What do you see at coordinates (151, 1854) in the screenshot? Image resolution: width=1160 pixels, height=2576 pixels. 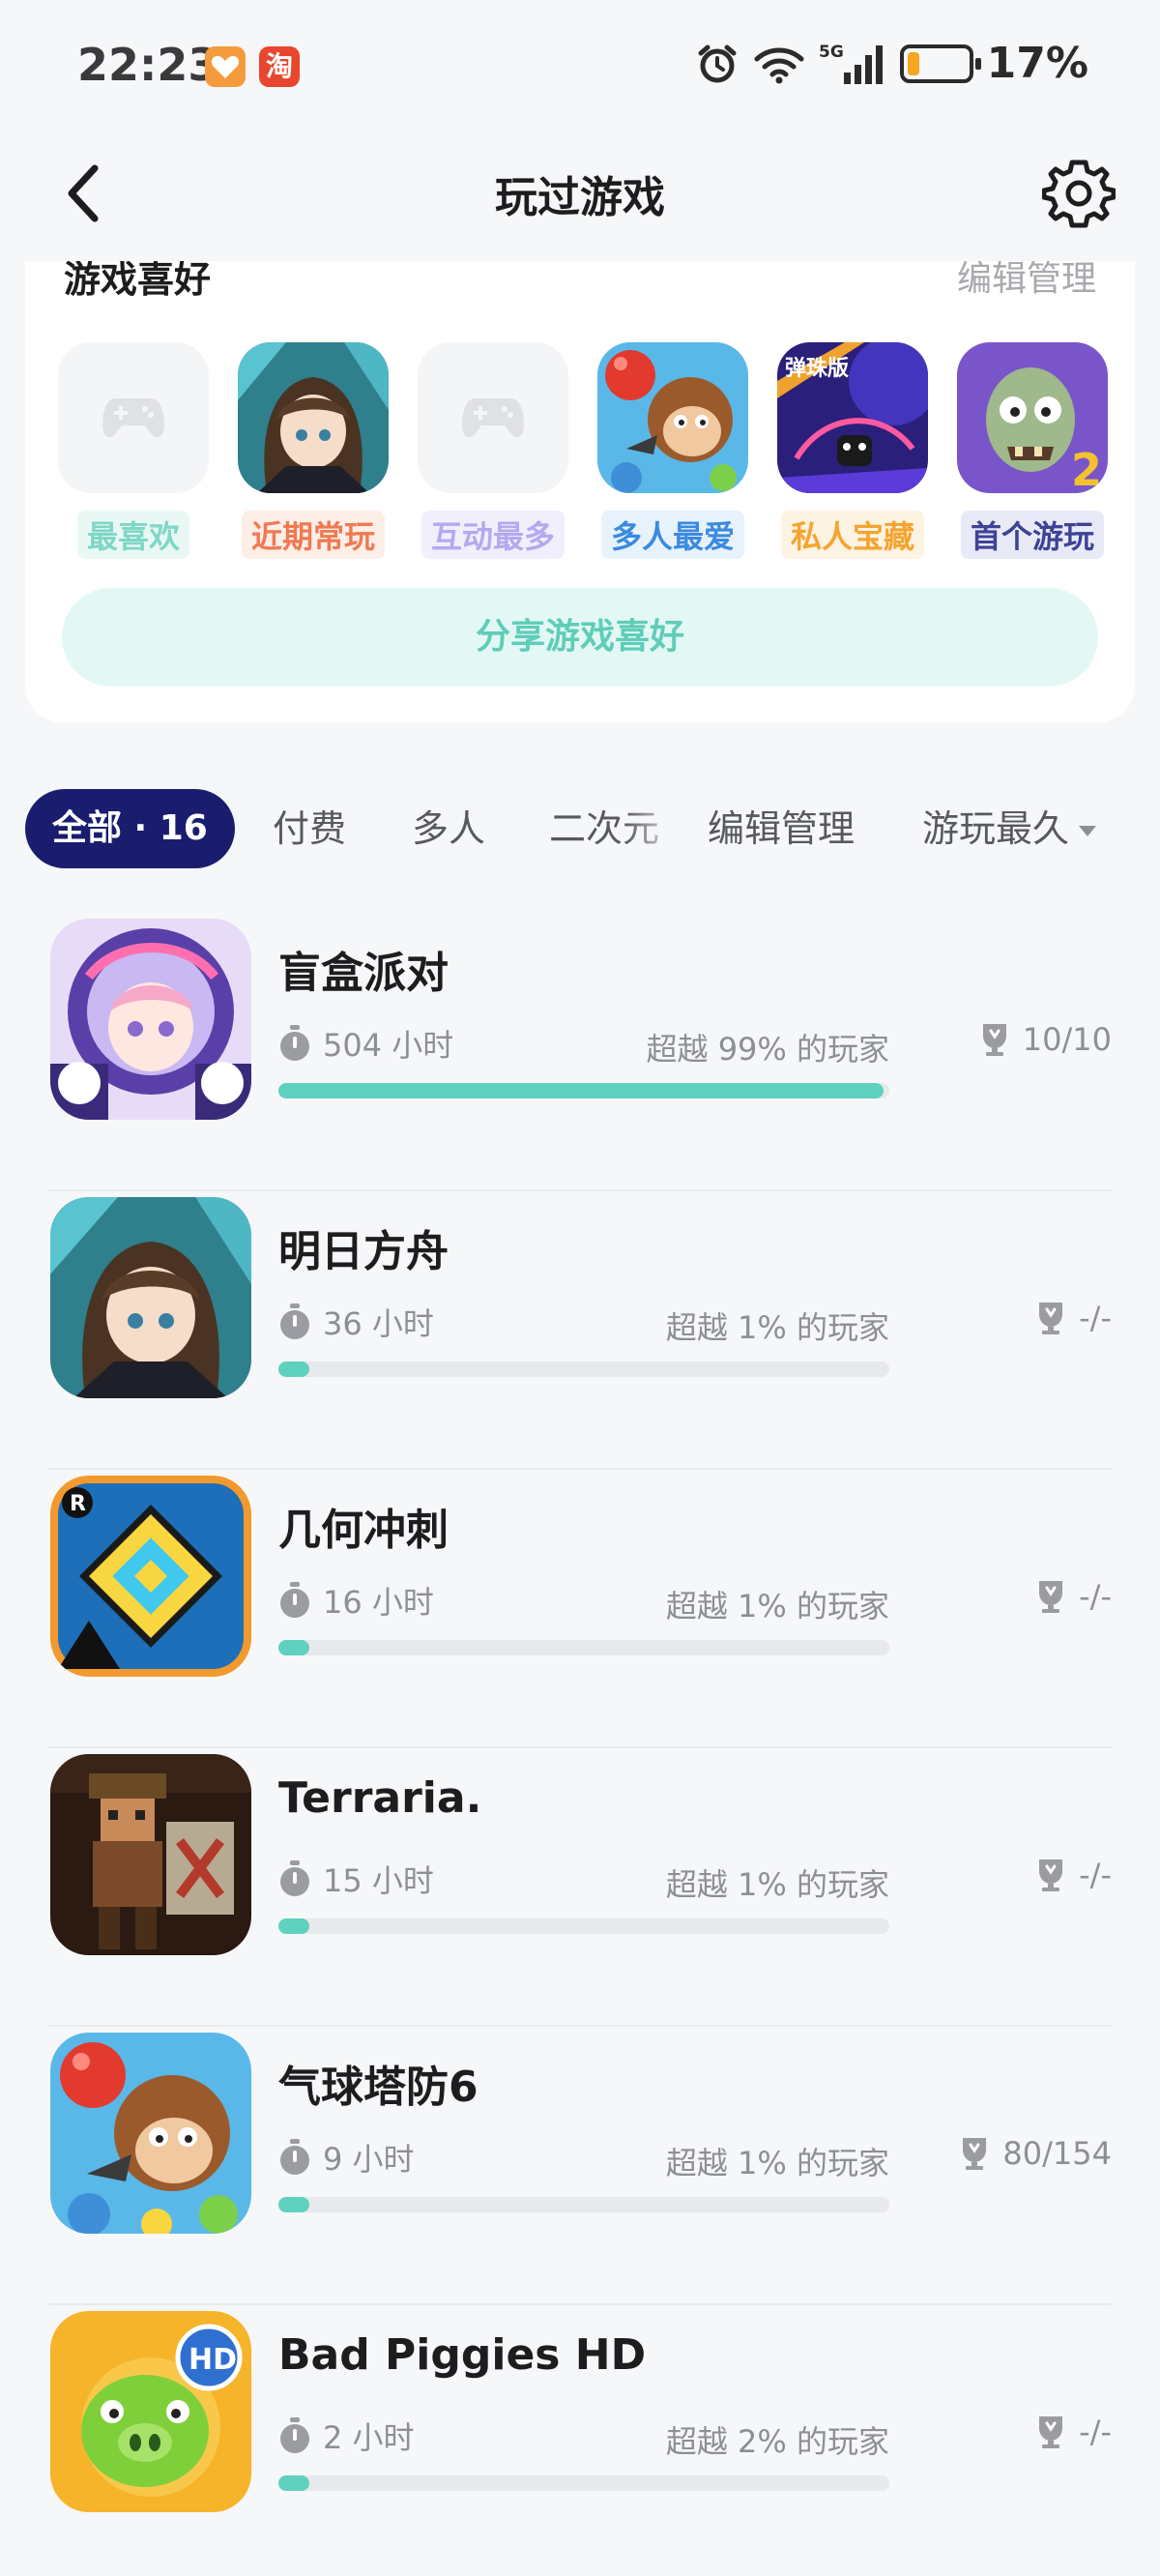 I see `terraria-icon` at bounding box center [151, 1854].